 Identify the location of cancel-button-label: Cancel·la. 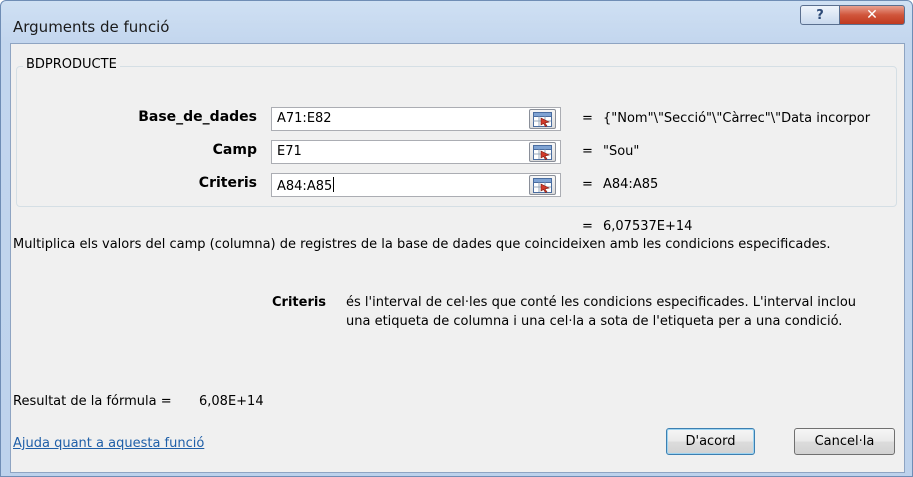
(844, 441).